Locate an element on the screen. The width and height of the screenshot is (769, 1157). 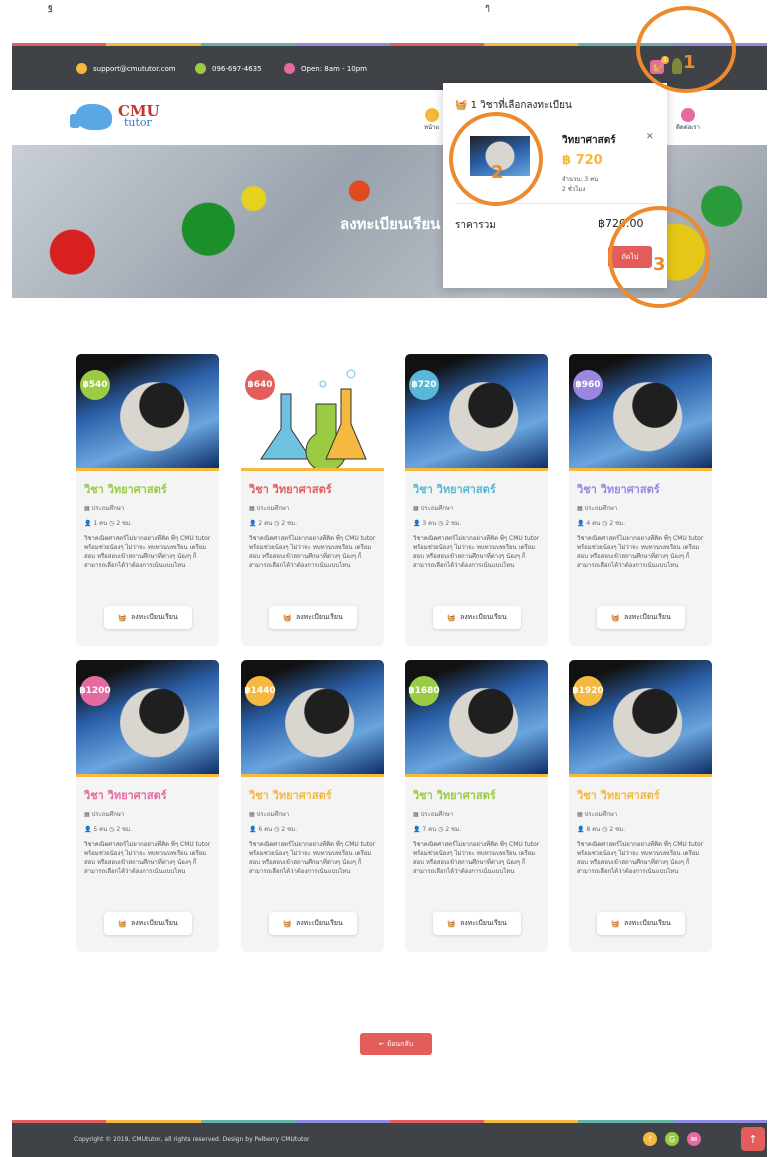
nav-label-contact: ติดต่อเรา is located at coordinates (688, 127).